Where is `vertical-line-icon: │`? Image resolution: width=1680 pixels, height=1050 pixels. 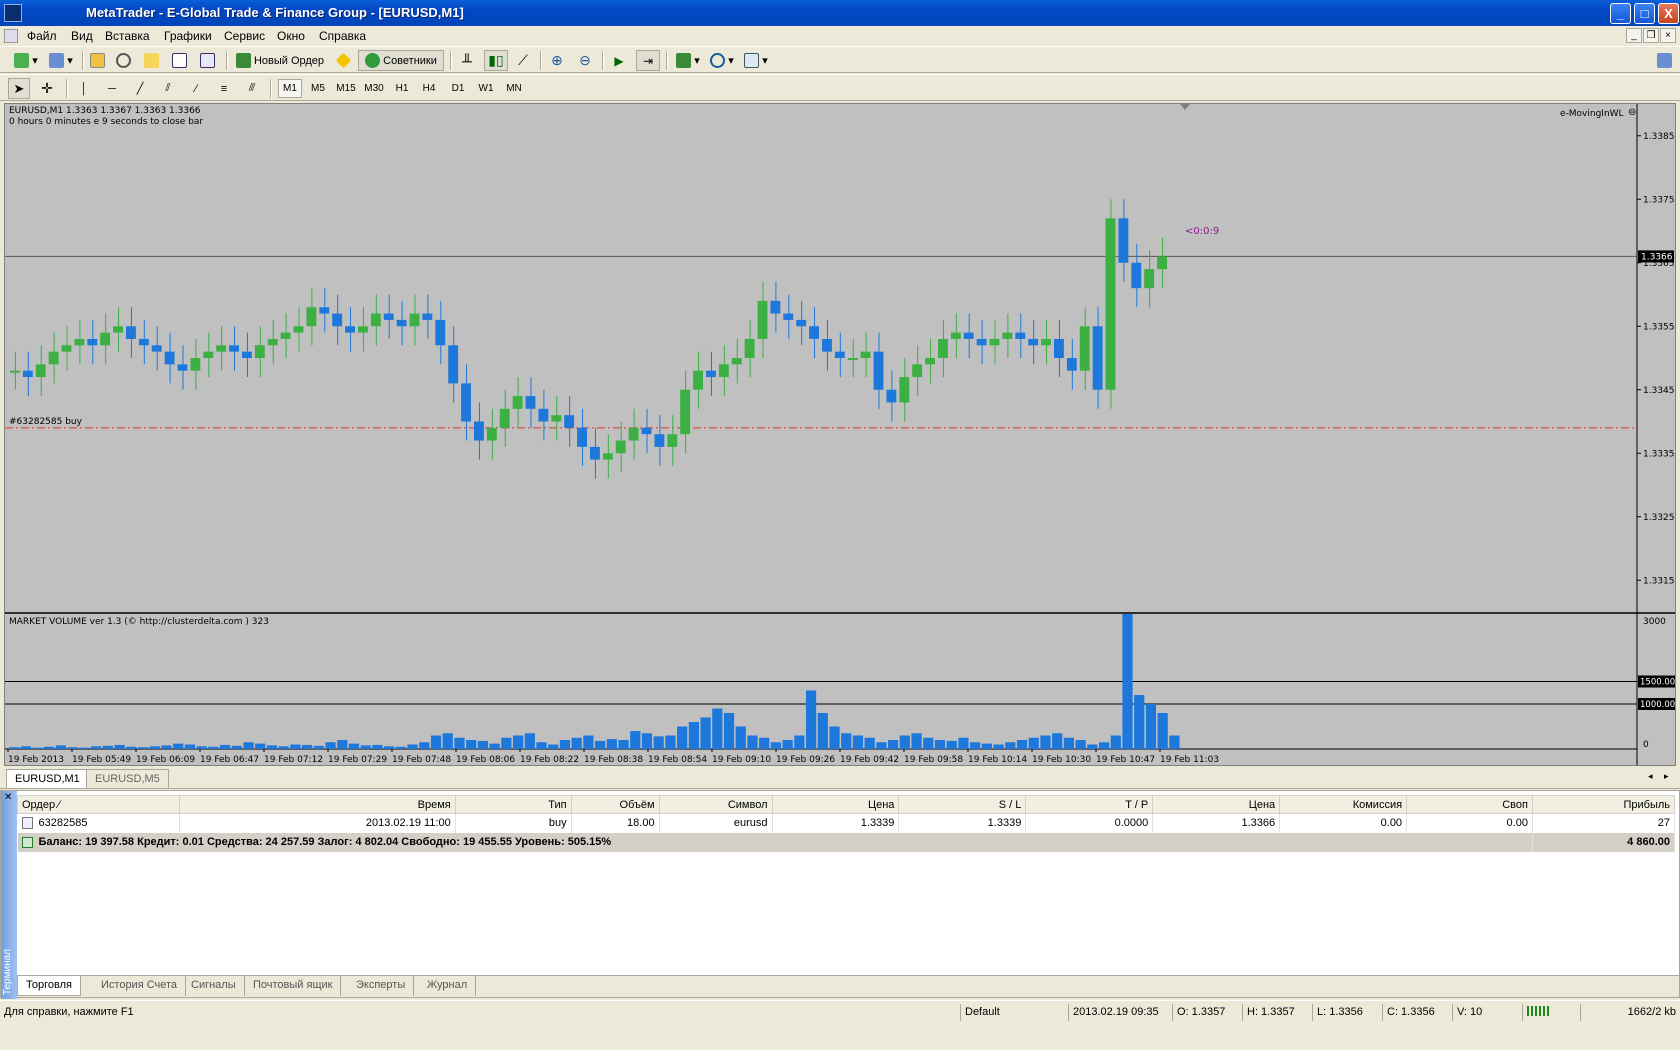
vertical-line-icon: │ is located at coordinates (84, 88).